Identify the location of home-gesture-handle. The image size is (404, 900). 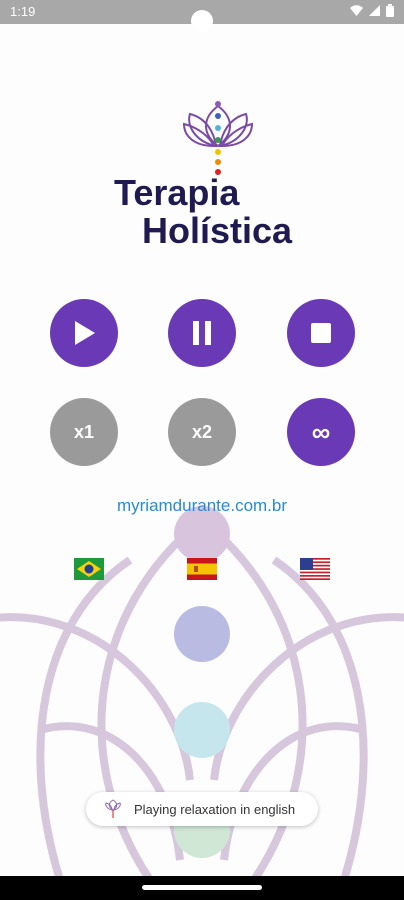
(202, 887).